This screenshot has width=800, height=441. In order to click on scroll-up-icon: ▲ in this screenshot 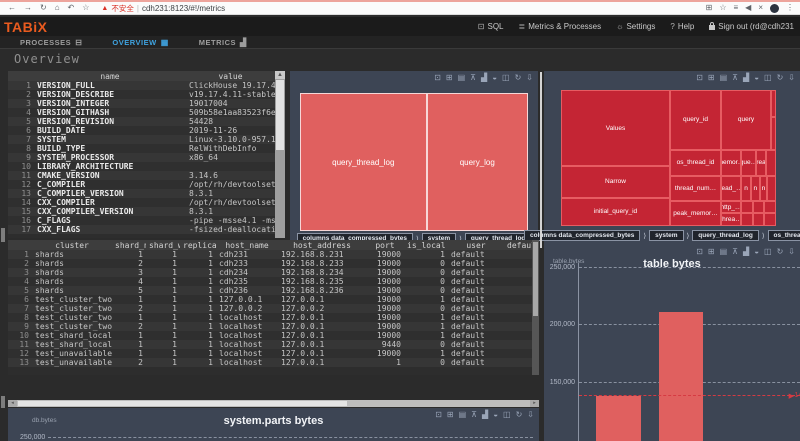, I will do `click(280, 75)`.